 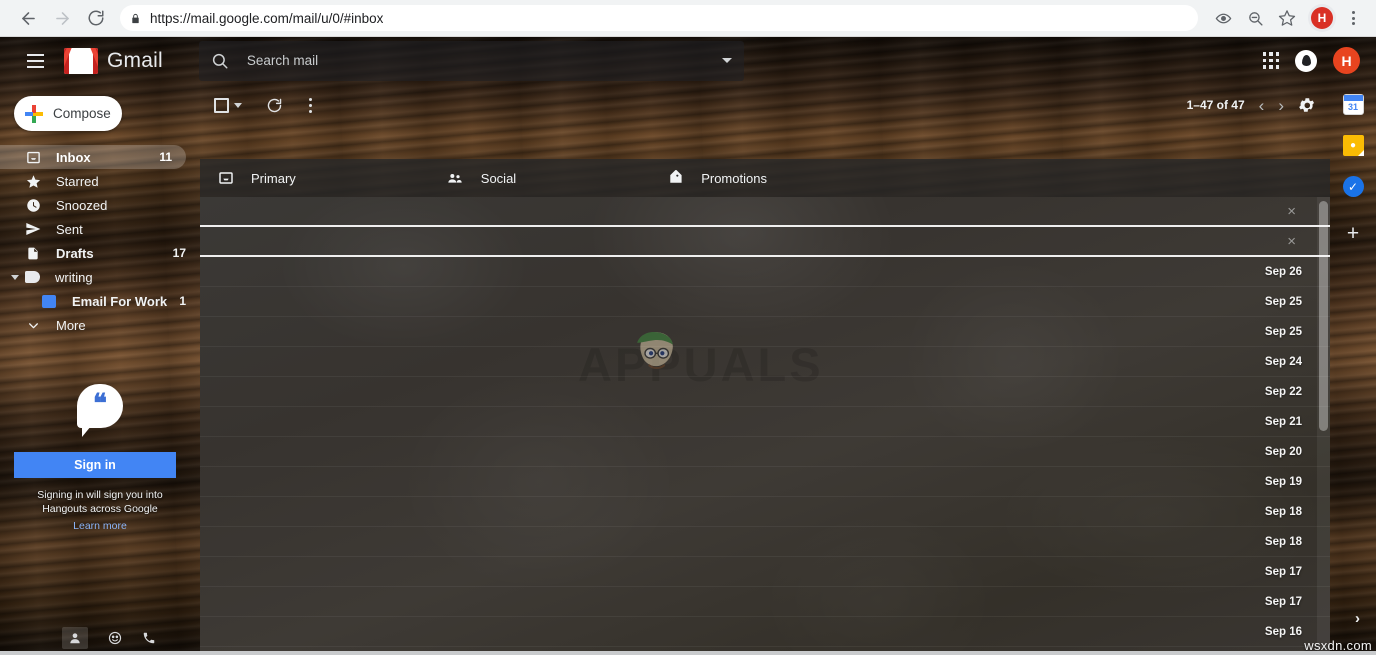 I want to click on reload-button, so click(x=96, y=18).